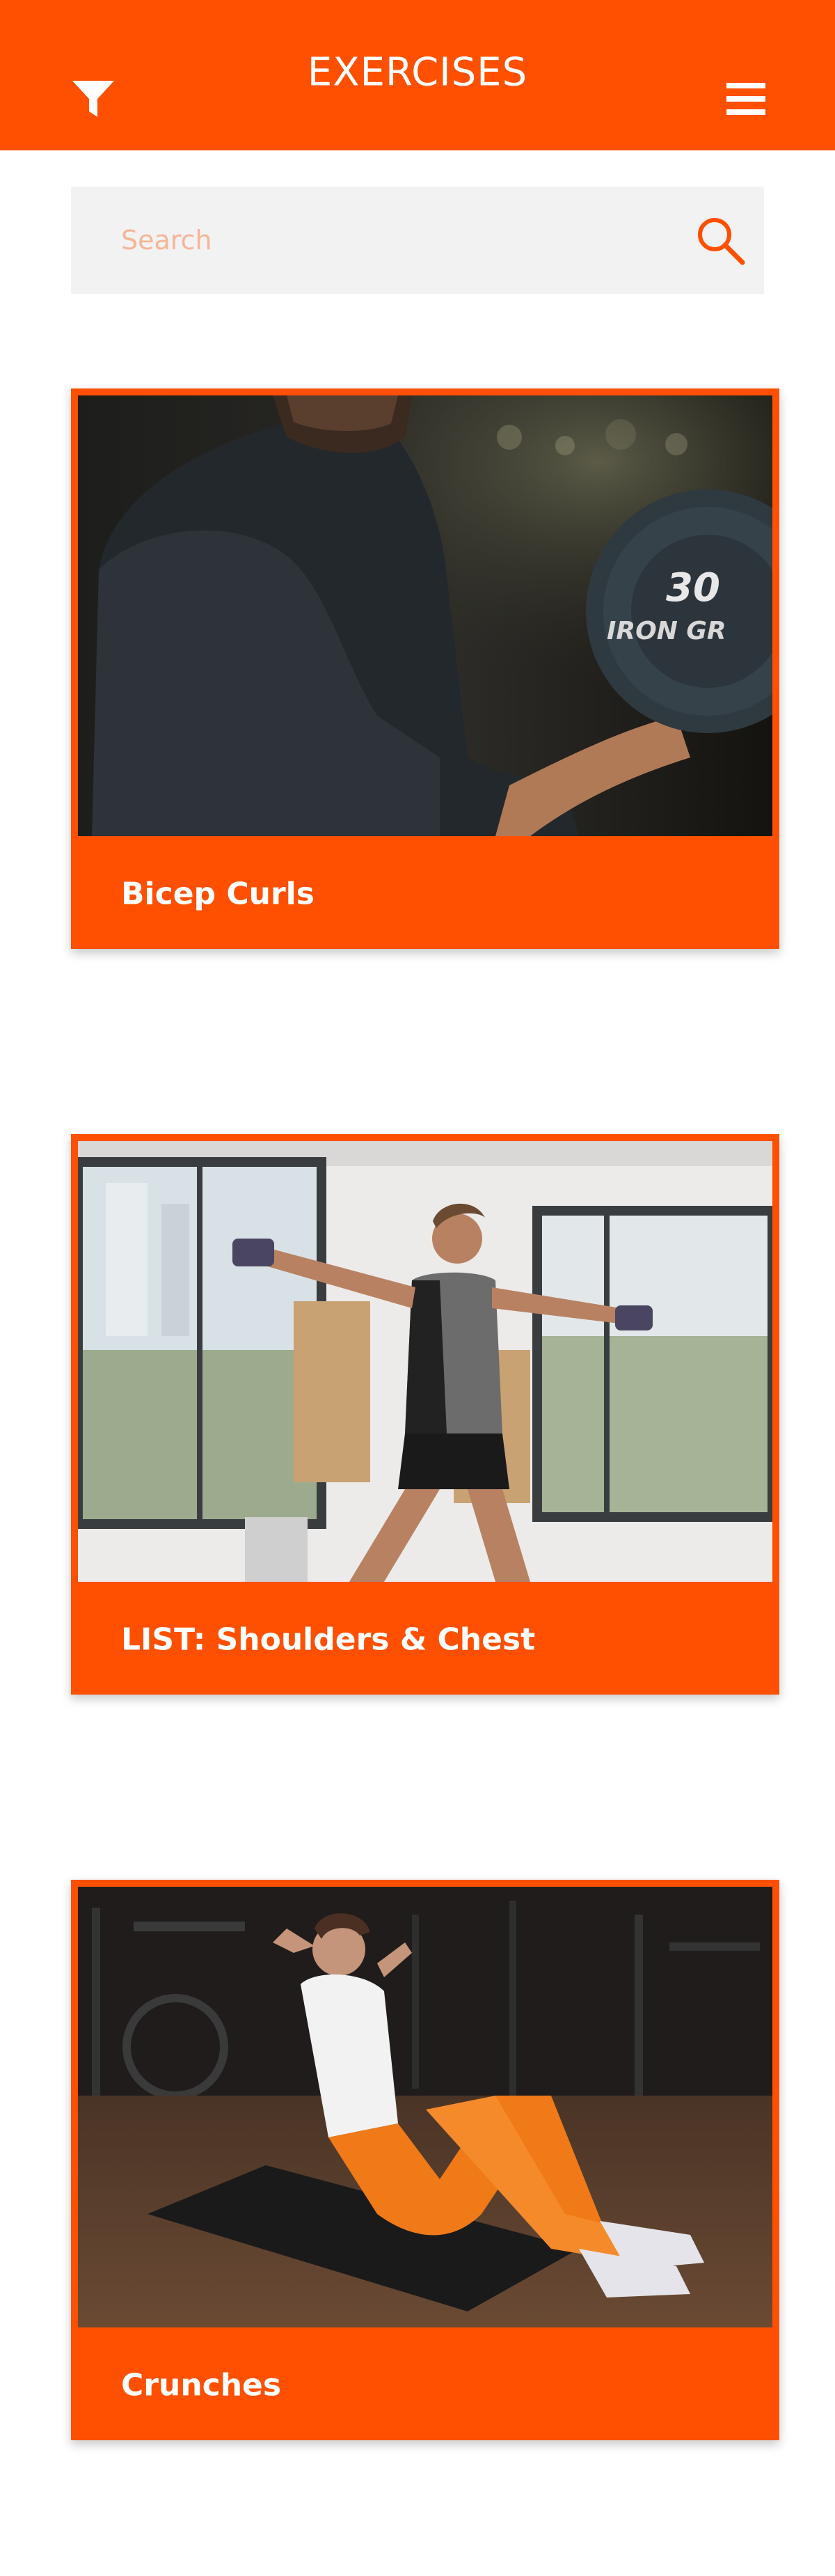  What do you see at coordinates (425, 615) in the screenshot?
I see `exercise-image-bicep-curls: 30 IRON GR` at bounding box center [425, 615].